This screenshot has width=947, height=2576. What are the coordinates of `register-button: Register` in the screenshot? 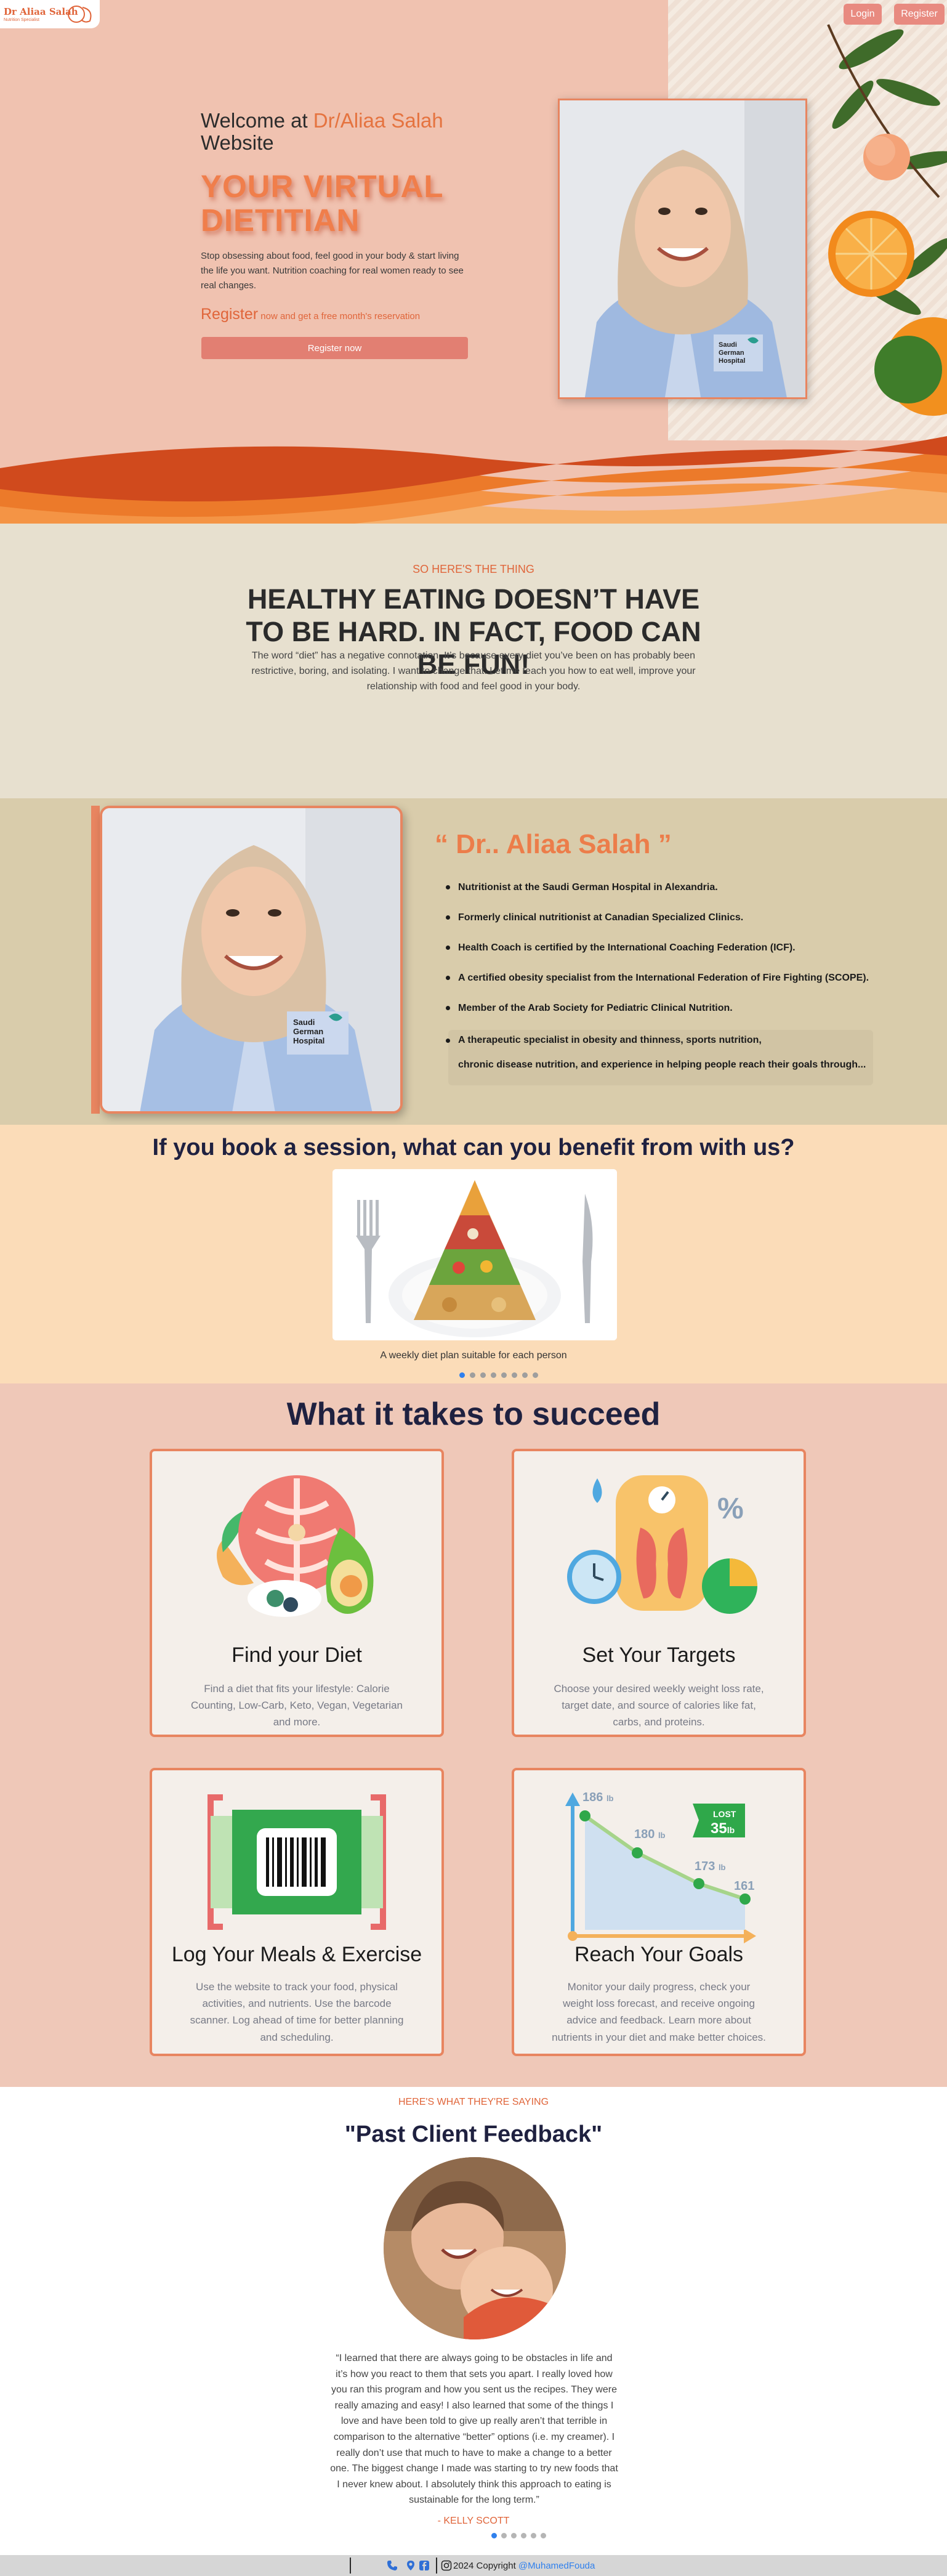 It's located at (919, 14).